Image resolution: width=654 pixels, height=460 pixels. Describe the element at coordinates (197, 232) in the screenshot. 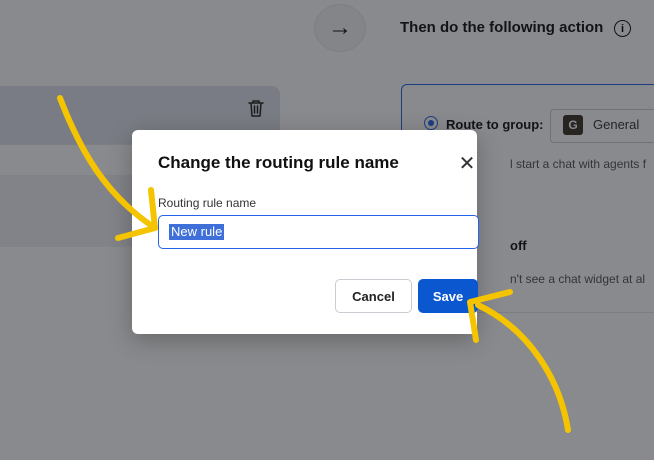

I see `rule-name-value: New rule` at that location.